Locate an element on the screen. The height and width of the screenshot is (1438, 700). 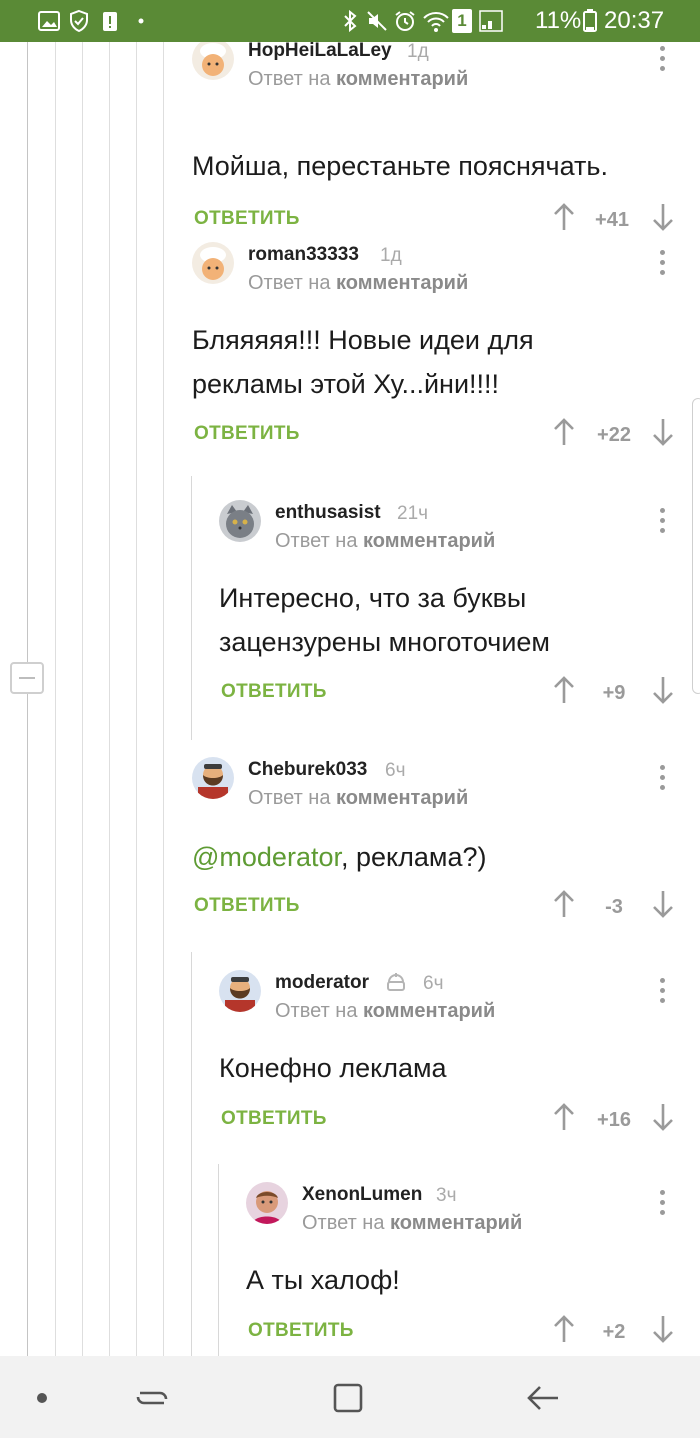
comment-username: enthusasist is located at coordinates (328, 513).